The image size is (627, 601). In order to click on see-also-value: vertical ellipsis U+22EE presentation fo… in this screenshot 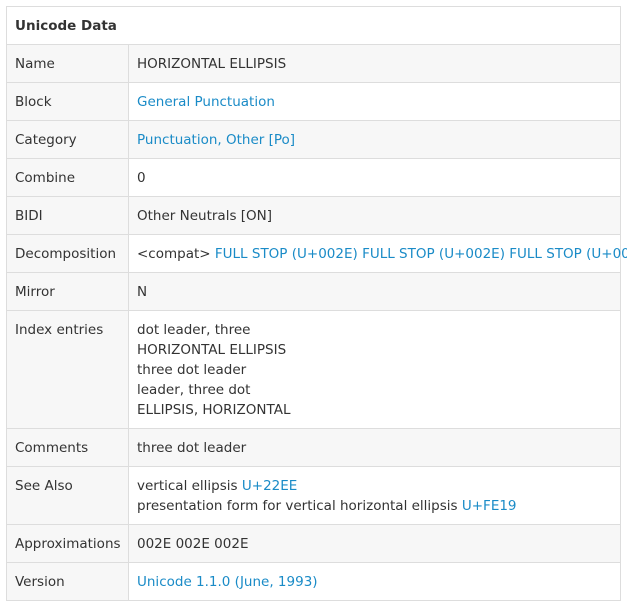, I will do `click(374, 495)`.